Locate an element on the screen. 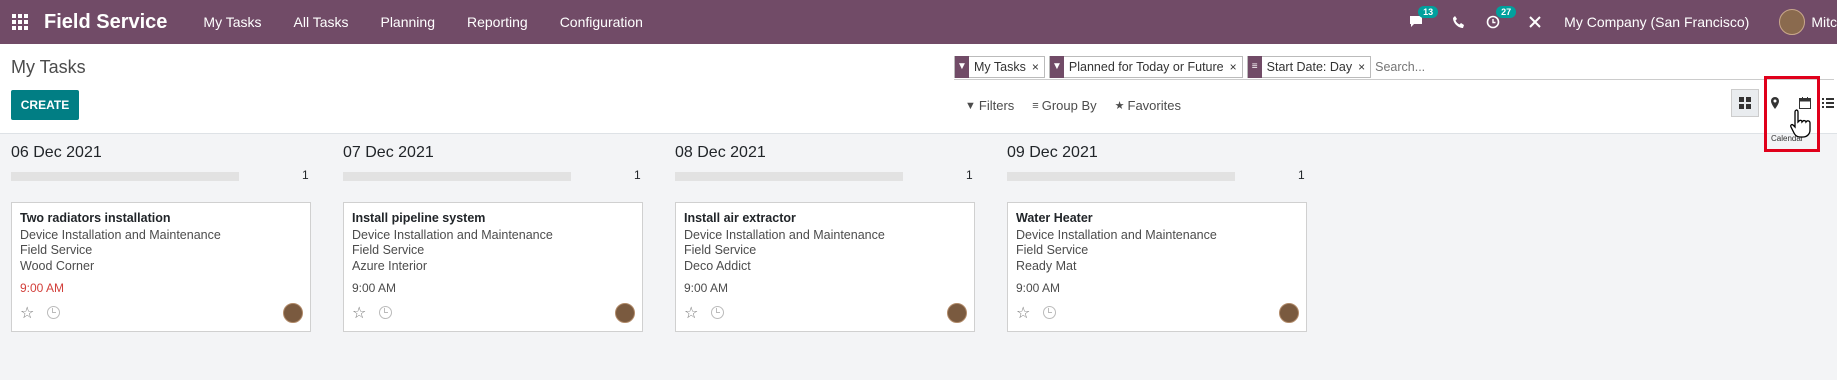 Image resolution: width=1837 pixels, height=380 pixels. menu-configuration: Configuration is located at coordinates (601, 22).